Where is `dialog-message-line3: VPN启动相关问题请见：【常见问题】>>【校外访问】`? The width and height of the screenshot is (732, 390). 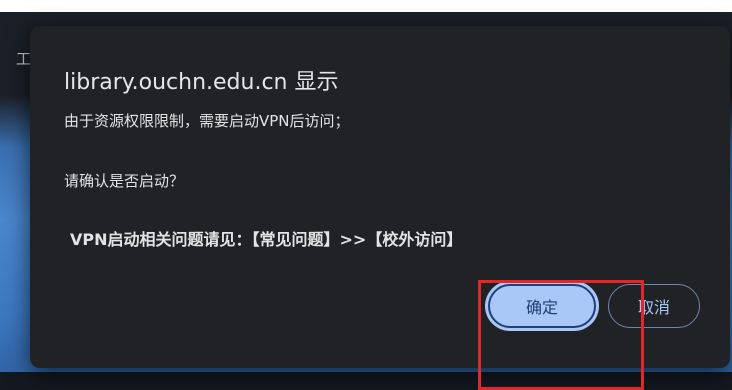
dialog-message-line3: VPN启动相关问题请见：【常见问题】>>【校外访问】 is located at coordinates (266, 239).